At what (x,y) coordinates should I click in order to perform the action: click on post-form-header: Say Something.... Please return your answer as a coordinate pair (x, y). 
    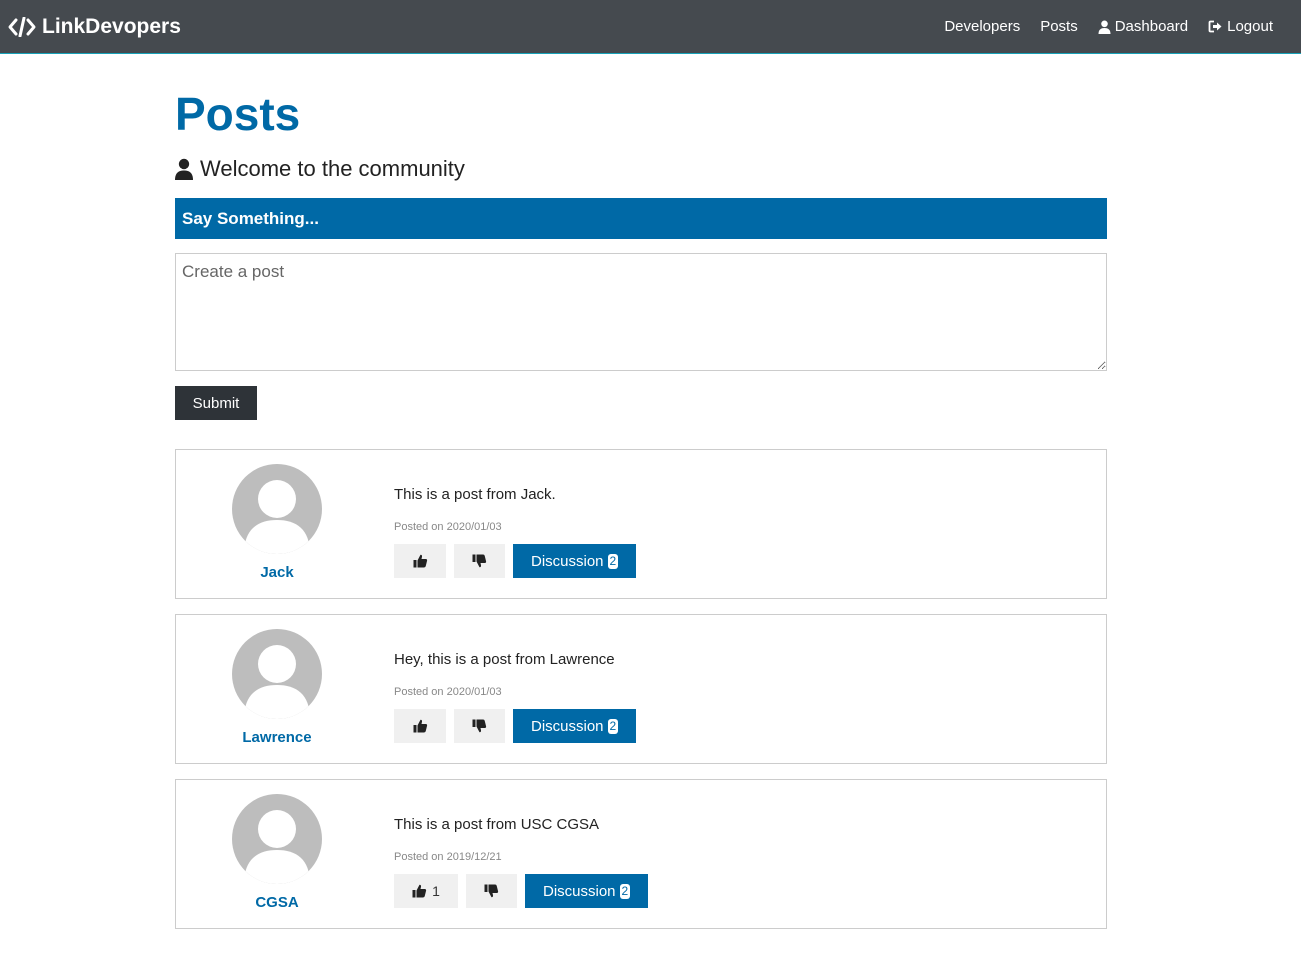
    Looking at the image, I should click on (641, 218).